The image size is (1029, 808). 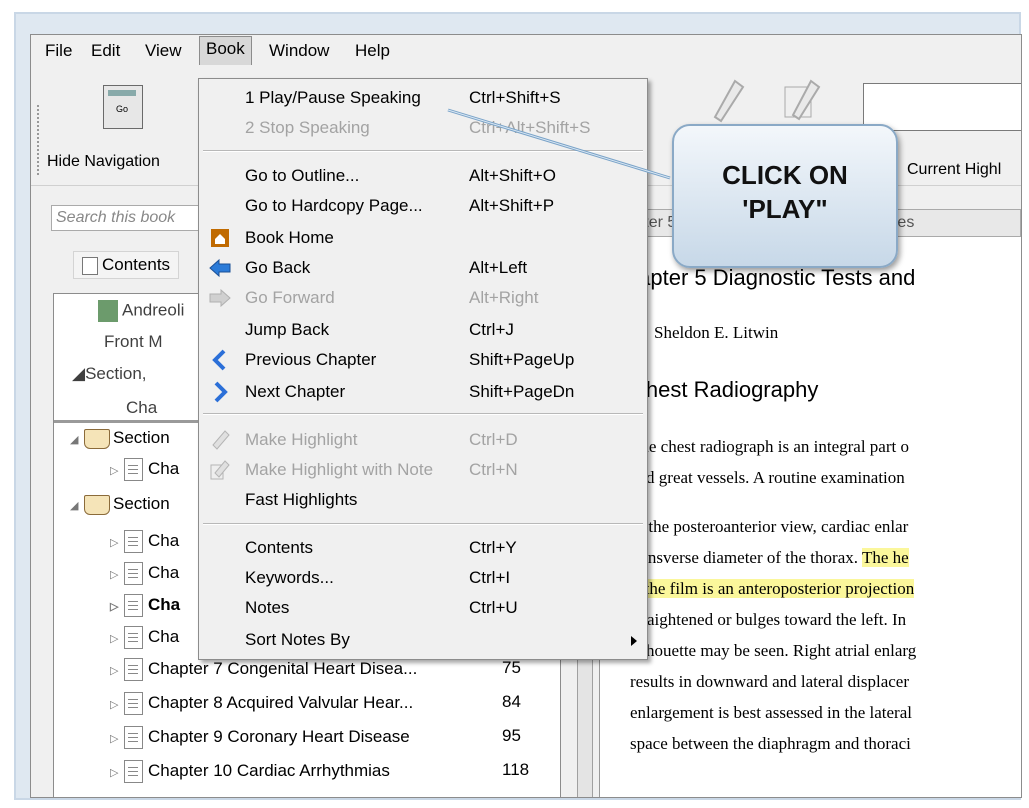 What do you see at coordinates (315, 739) in the screenshot?
I see `tree-row-chapter-9: ▷ Chapter 9 Coronary Heart Disease 95` at bounding box center [315, 739].